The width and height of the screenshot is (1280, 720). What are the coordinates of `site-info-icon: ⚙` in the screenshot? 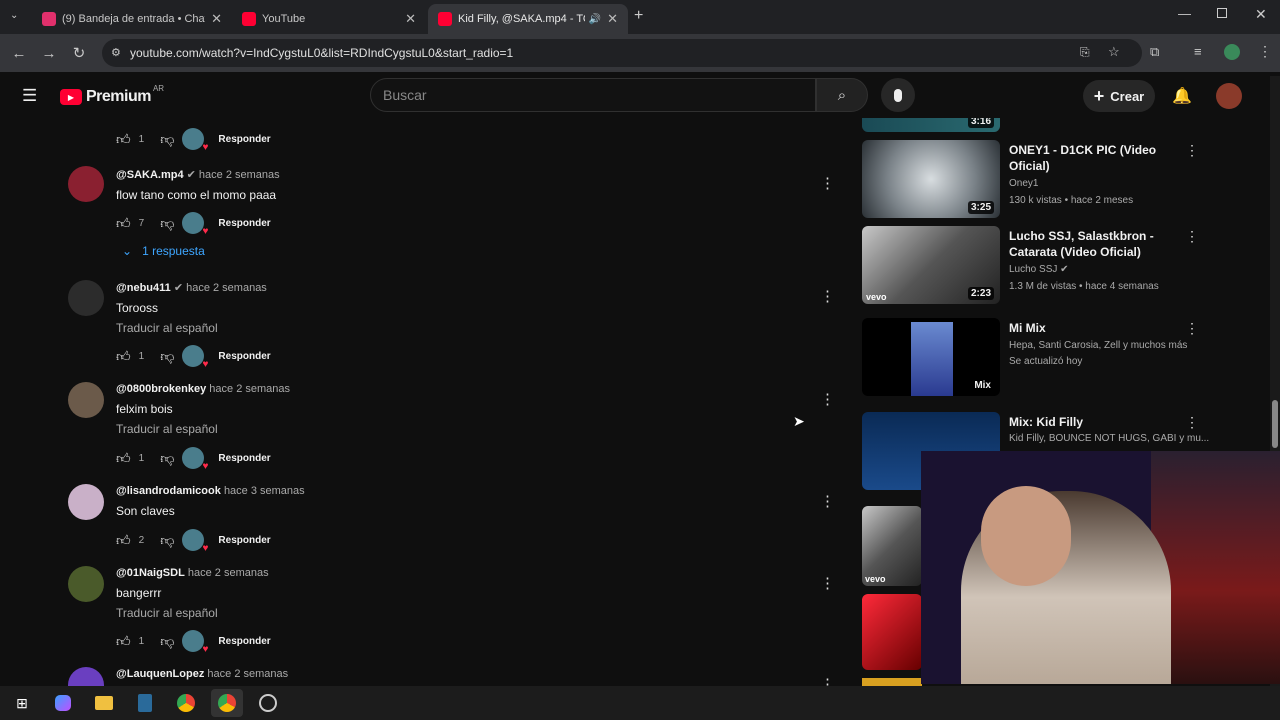 It's located at (116, 52).